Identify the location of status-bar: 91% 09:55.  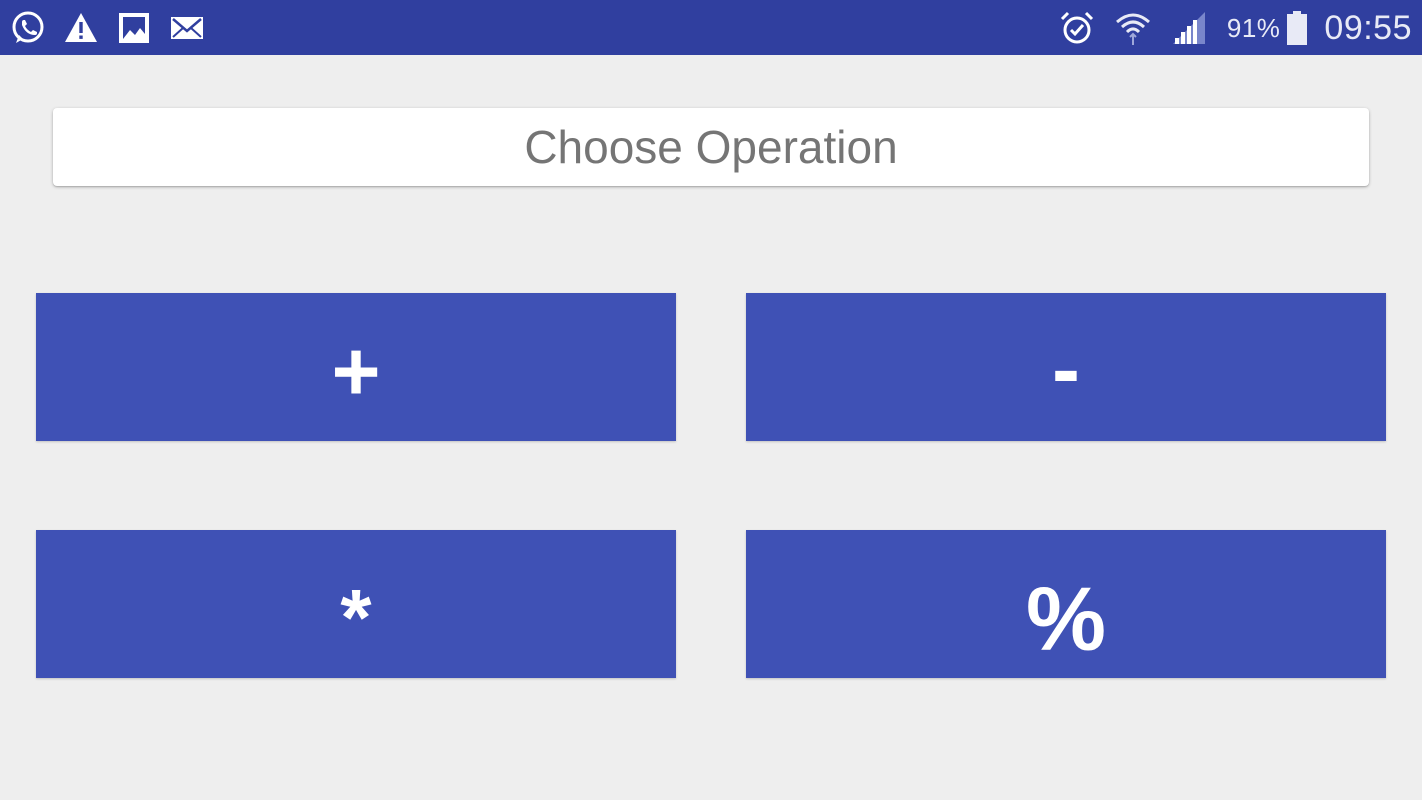
(711, 27).